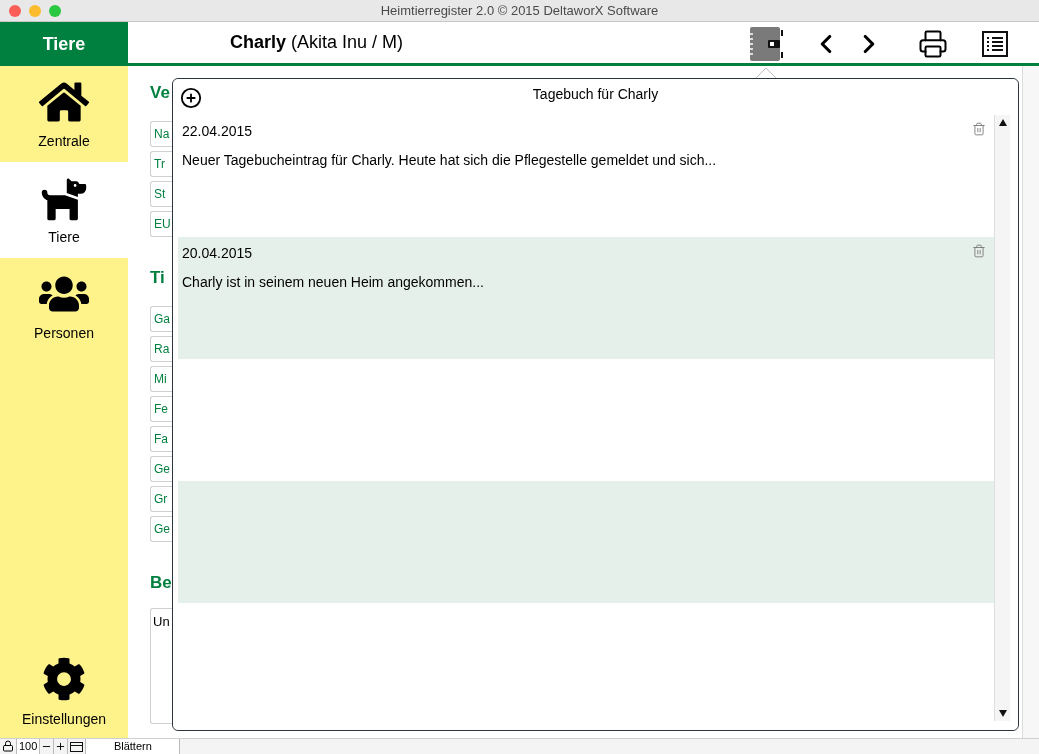 Image resolution: width=1039 pixels, height=754 pixels. I want to click on section-heading: Ve, so click(160, 92).